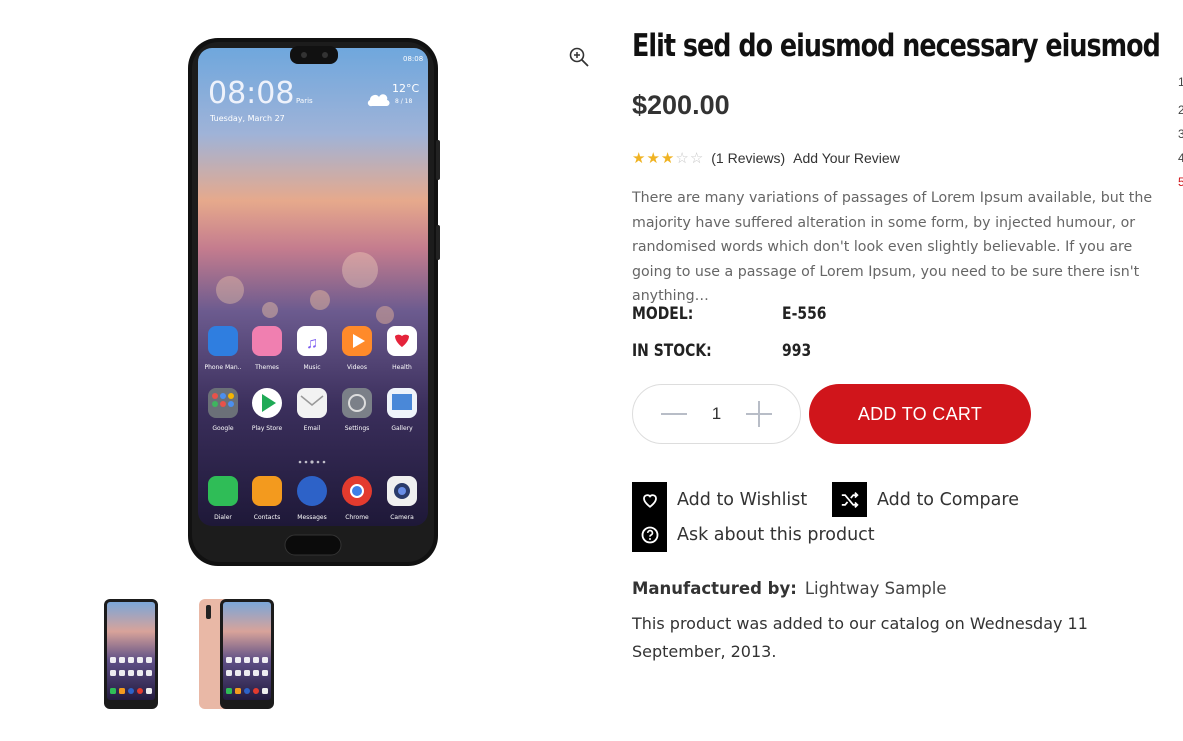 The image size is (1183, 741). What do you see at coordinates (267, 428) in the screenshot?
I see `svg-text: Play Store` at bounding box center [267, 428].